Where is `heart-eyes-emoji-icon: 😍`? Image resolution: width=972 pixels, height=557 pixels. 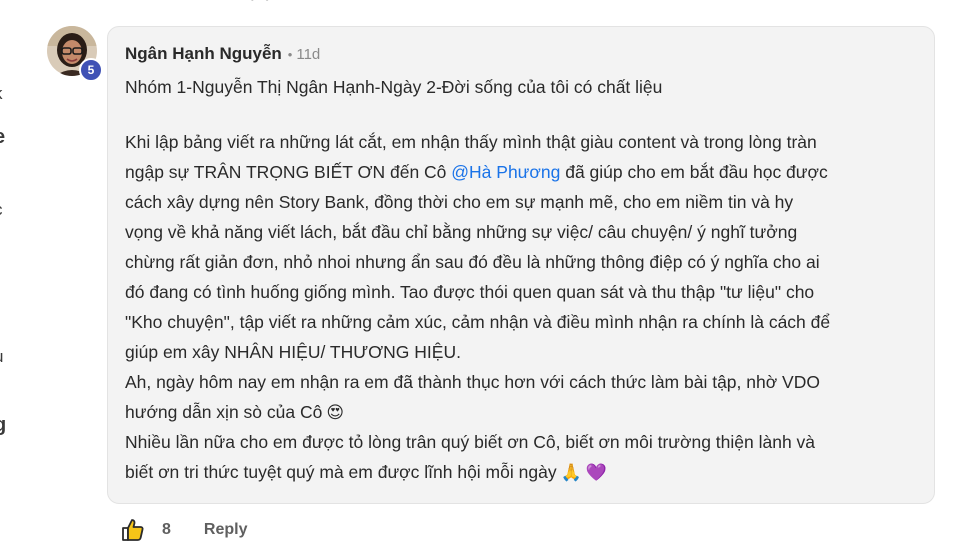 heart-eyes-emoji-icon: 😍 is located at coordinates (335, 413).